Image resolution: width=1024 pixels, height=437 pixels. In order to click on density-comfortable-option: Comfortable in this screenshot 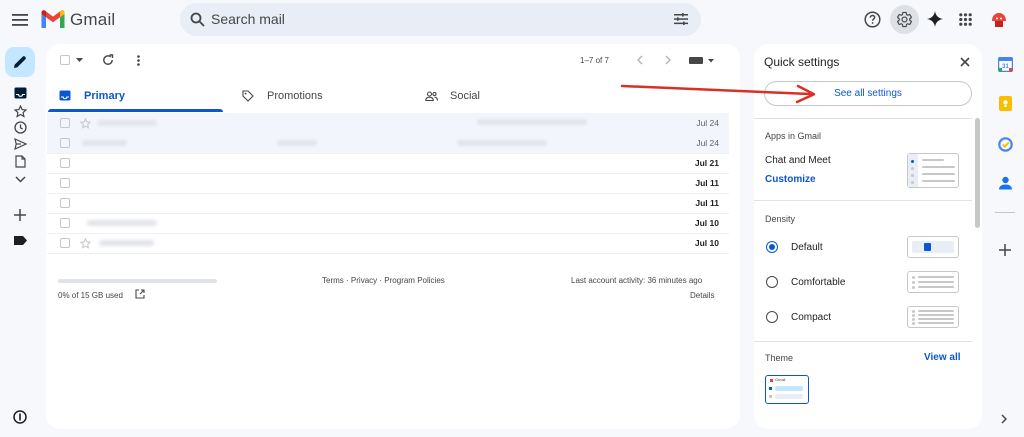, I will do `click(805, 282)`.